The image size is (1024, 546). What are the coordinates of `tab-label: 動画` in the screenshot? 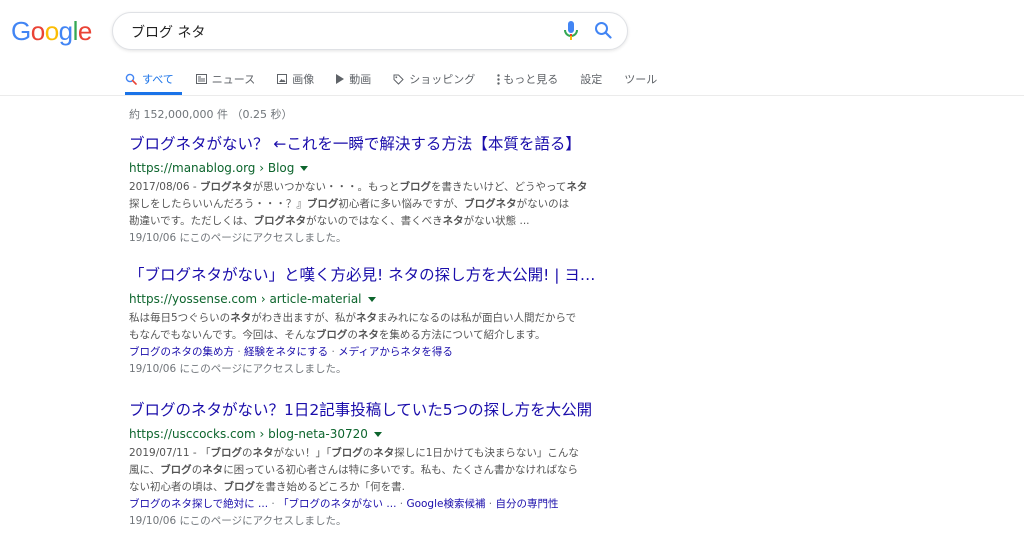 It's located at (360, 79).